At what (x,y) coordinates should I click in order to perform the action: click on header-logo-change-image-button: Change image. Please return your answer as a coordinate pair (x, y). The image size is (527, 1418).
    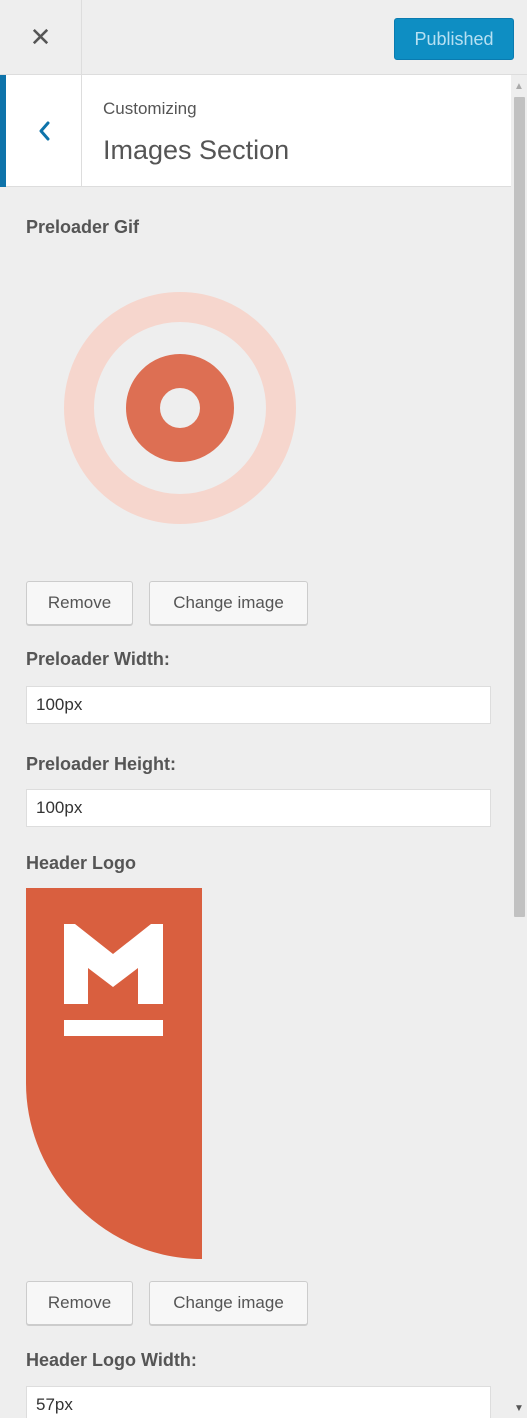
    Looking at the image, I should click on (228, 1303).